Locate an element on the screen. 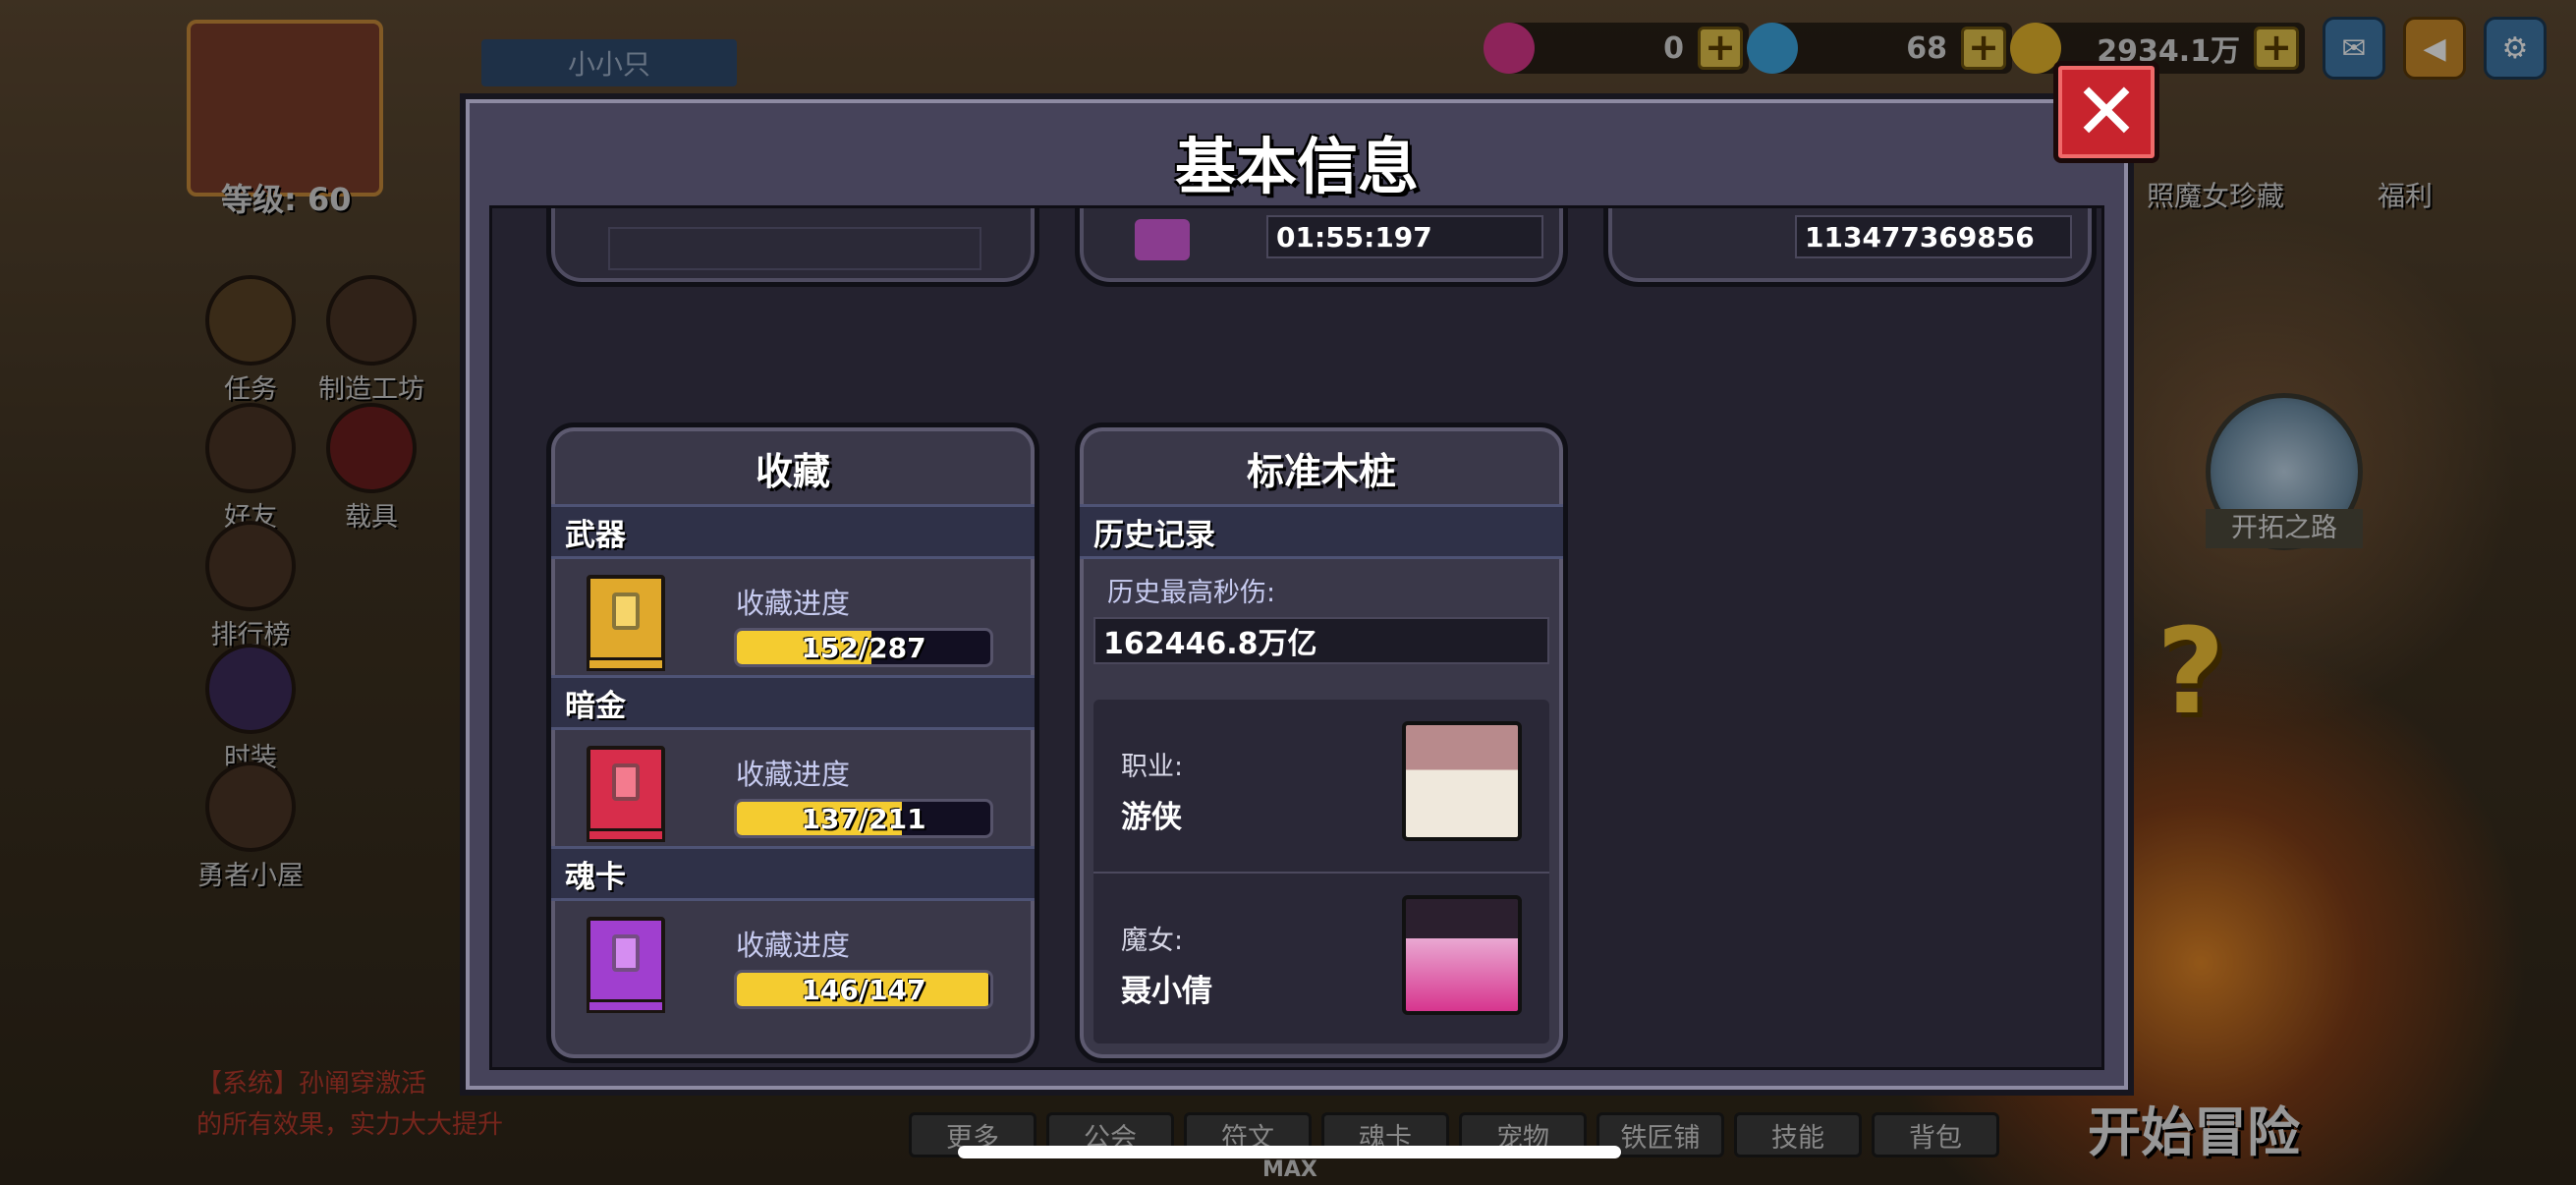 The height and width of the screenshot is (1185, 2576). dark-gold-progress-text: 137/211 is located at coordinates (863, 819).